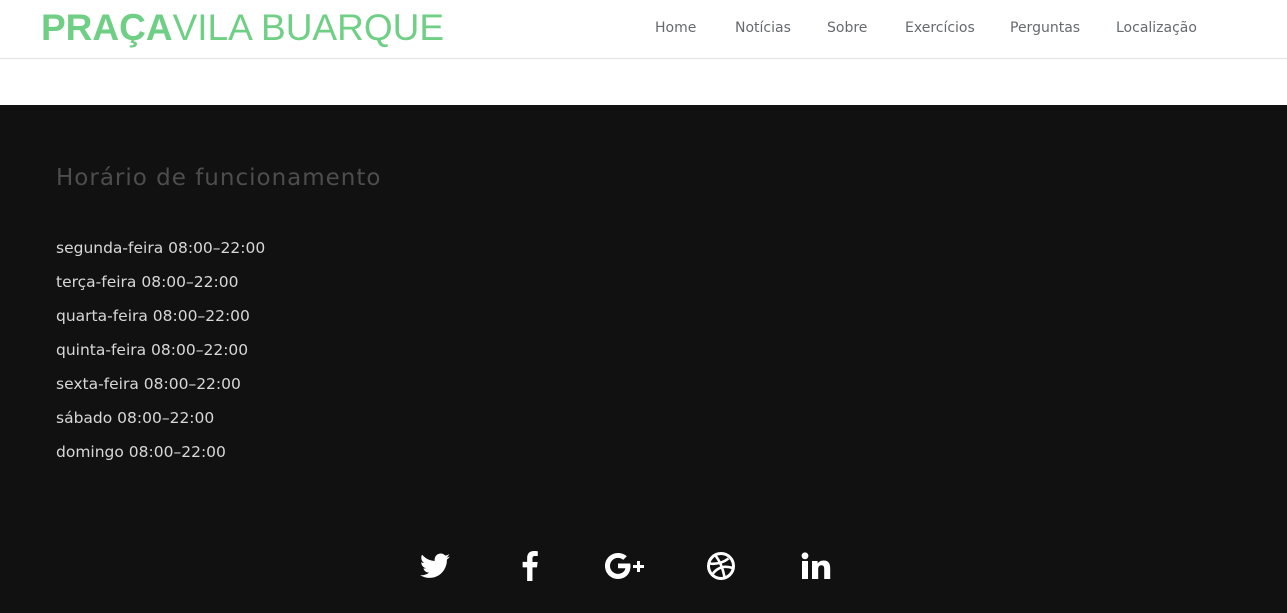 This screenshot has height=613, width=1287. I want to click on nav-sobre: Sobre, so click(847, 28).